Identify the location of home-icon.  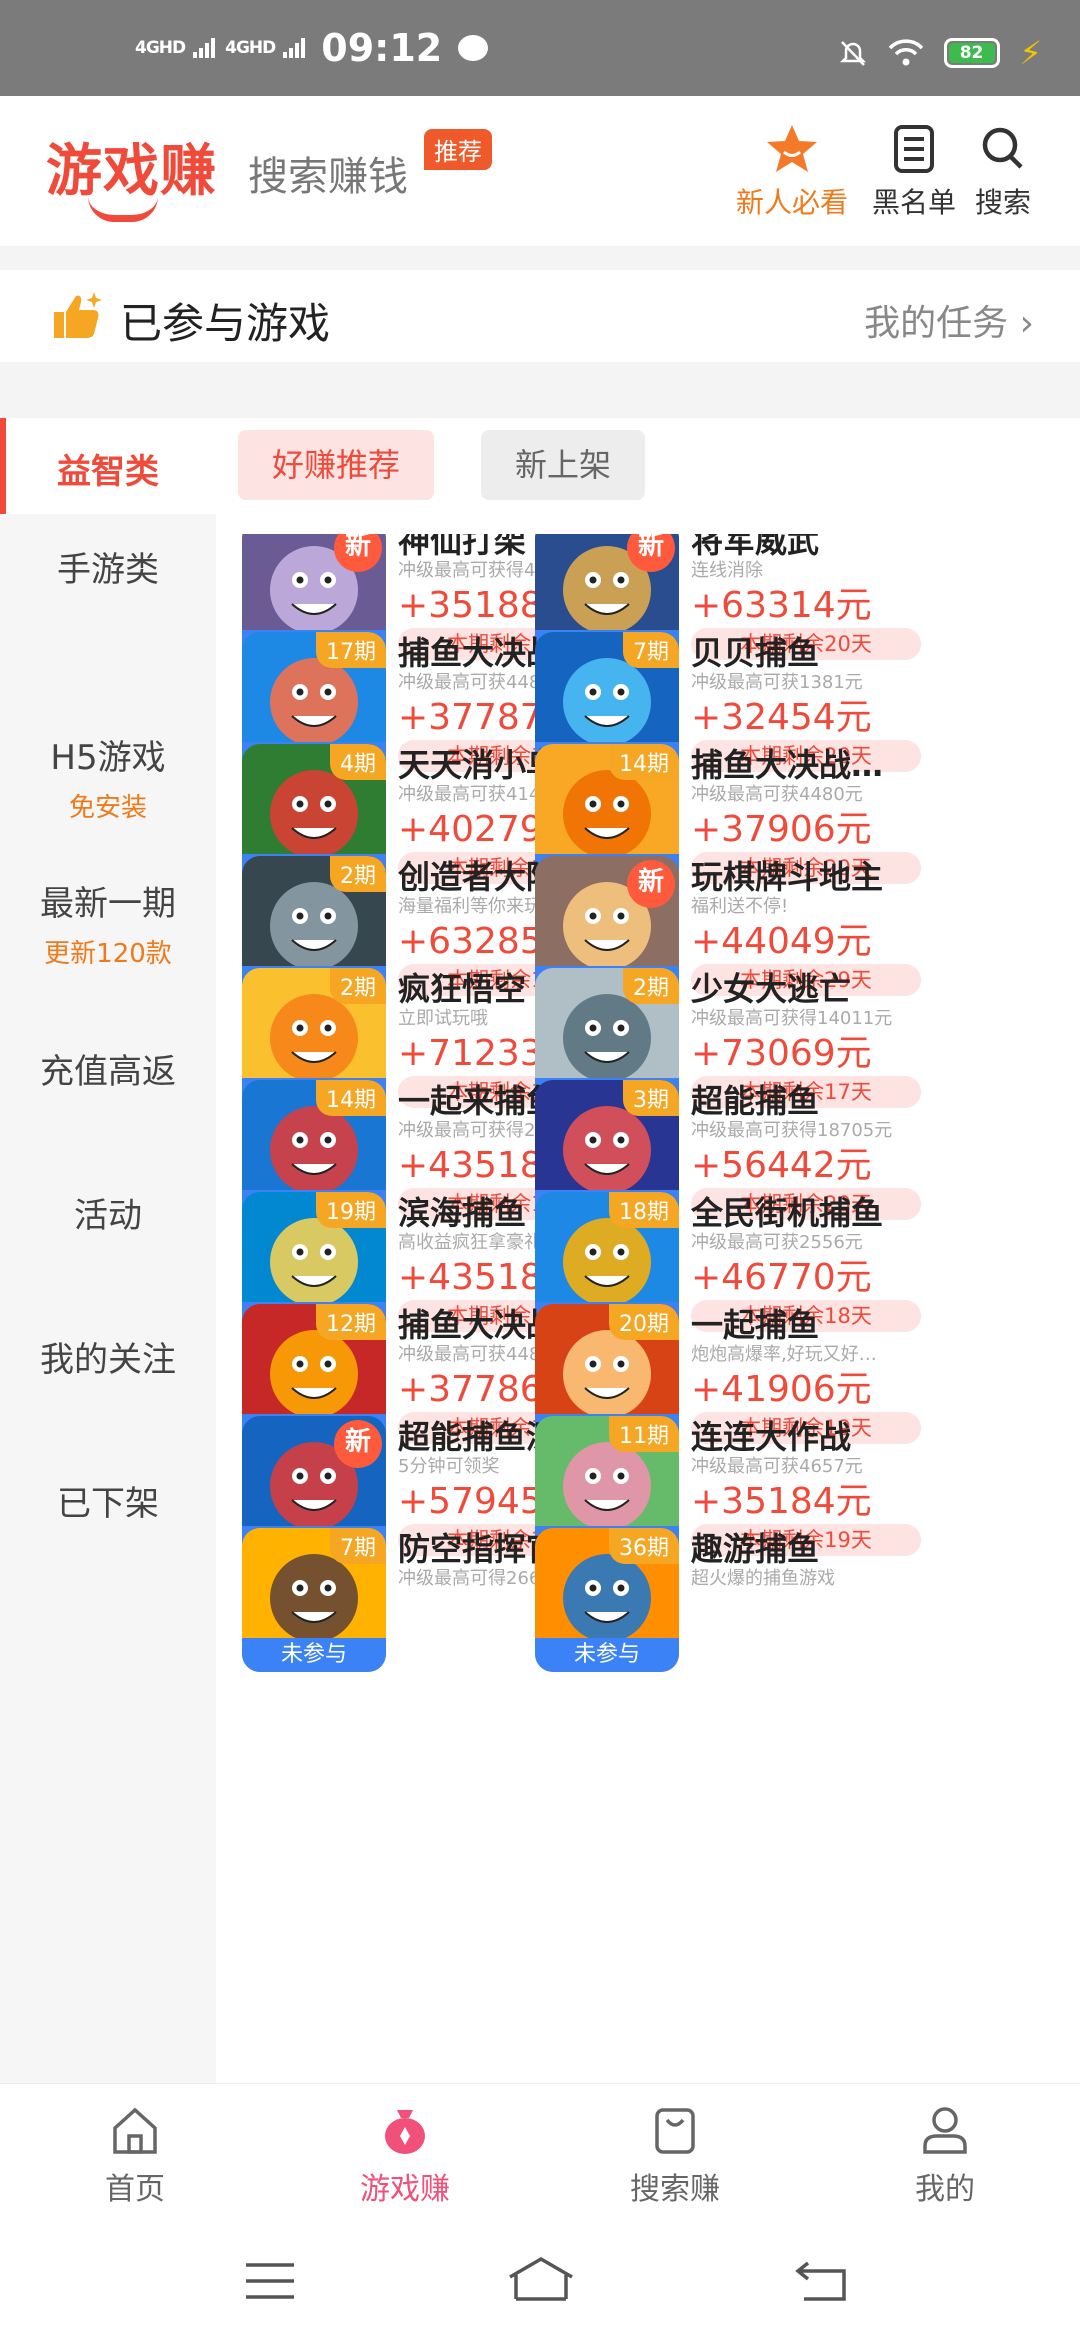
(135, 2130).